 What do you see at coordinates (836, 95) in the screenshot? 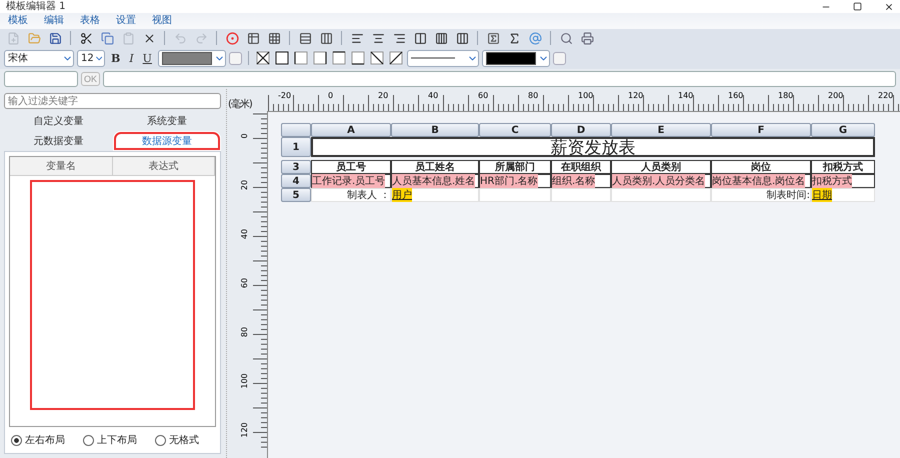
I see `ruler-label: 200` at bounding box center [836, 95].